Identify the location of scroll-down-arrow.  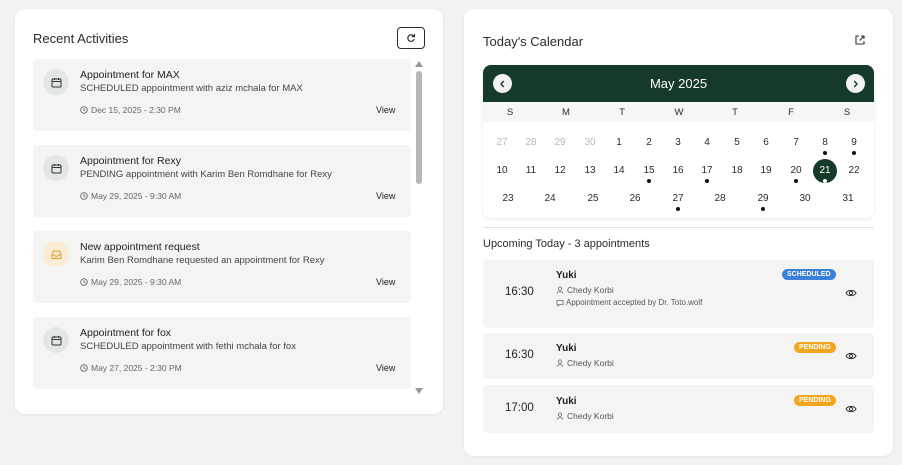
(419, 391).